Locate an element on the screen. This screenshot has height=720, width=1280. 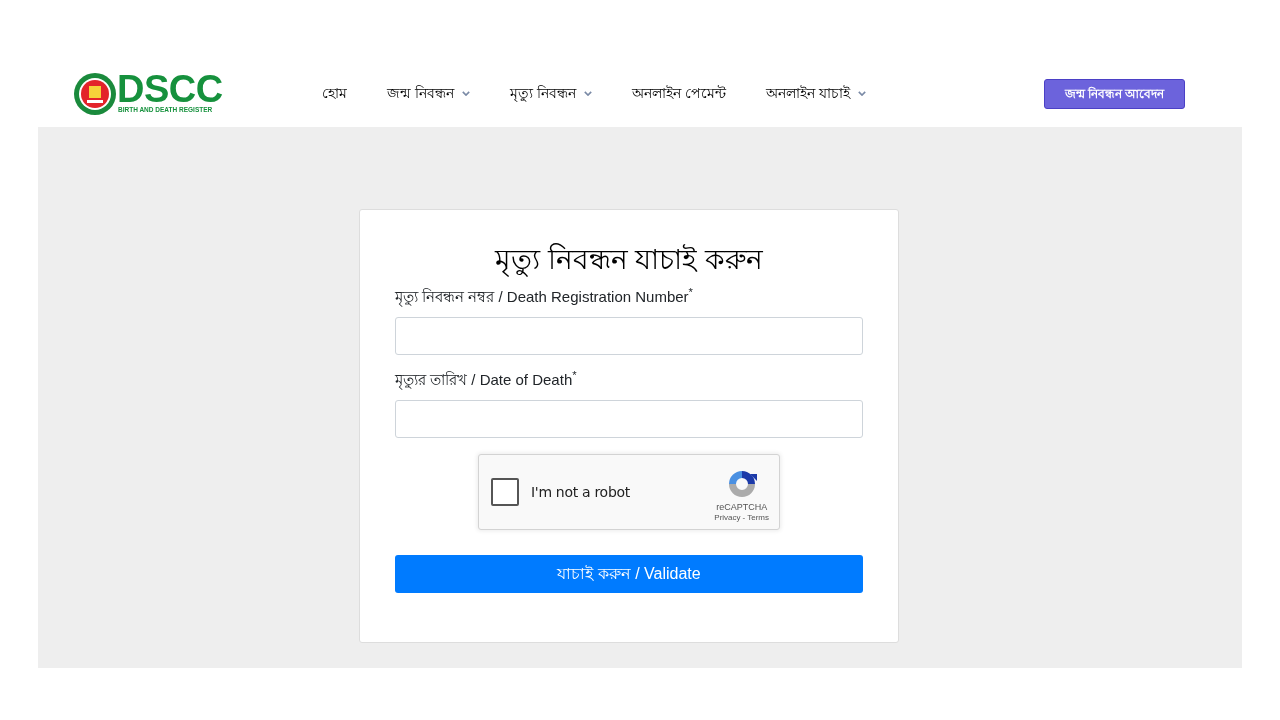
field-label: মৃত্যু নিবন্ধন নম্বর / Death Registration Number$^{*}$ is located at coordinates (544, 297).